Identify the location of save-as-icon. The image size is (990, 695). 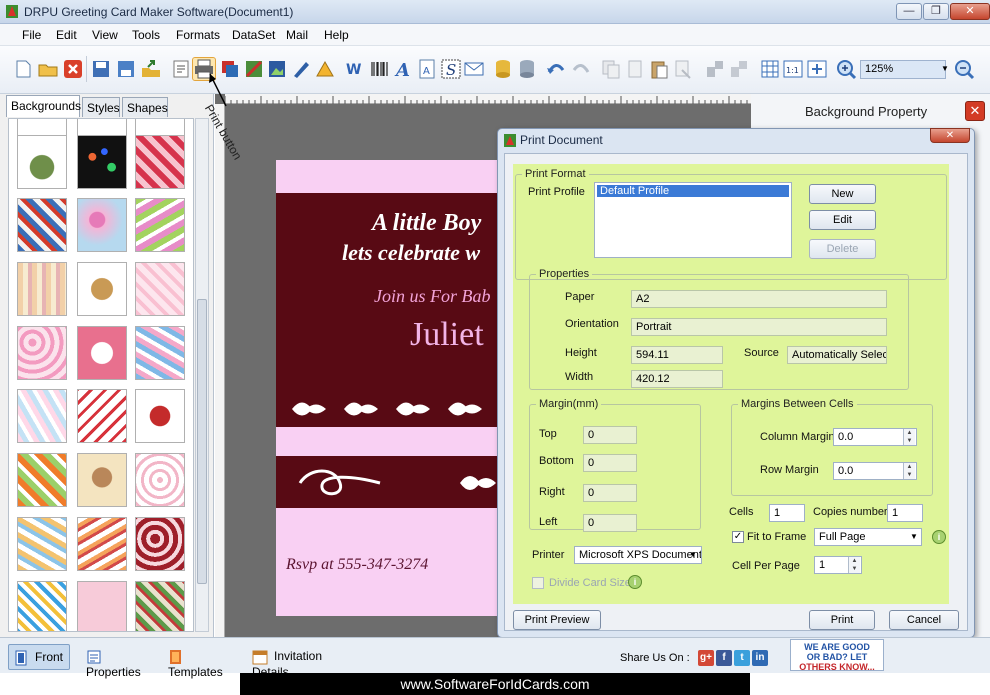
(126, 69).